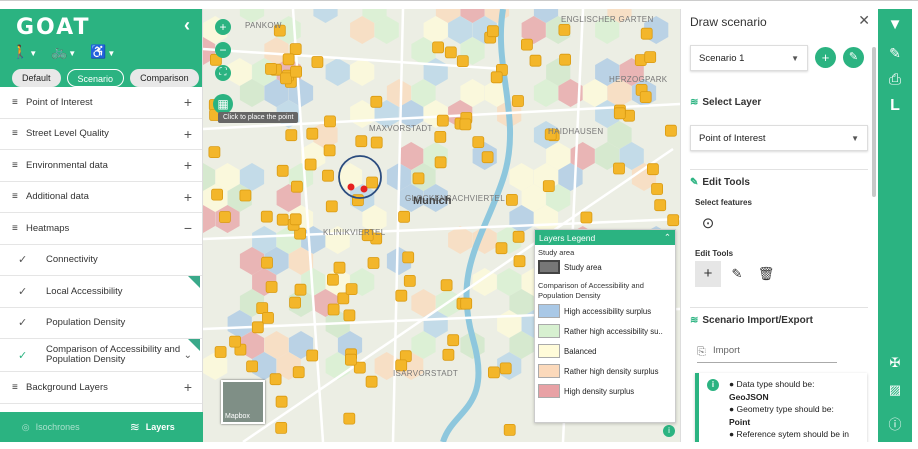 This screenshot has height=449, width=918. I want to click on heatmap-label: Population Density, so click(86, 323).